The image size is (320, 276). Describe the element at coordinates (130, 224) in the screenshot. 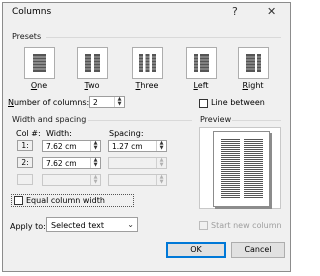

I see `chevron-down-icon: ⌄` at that location.